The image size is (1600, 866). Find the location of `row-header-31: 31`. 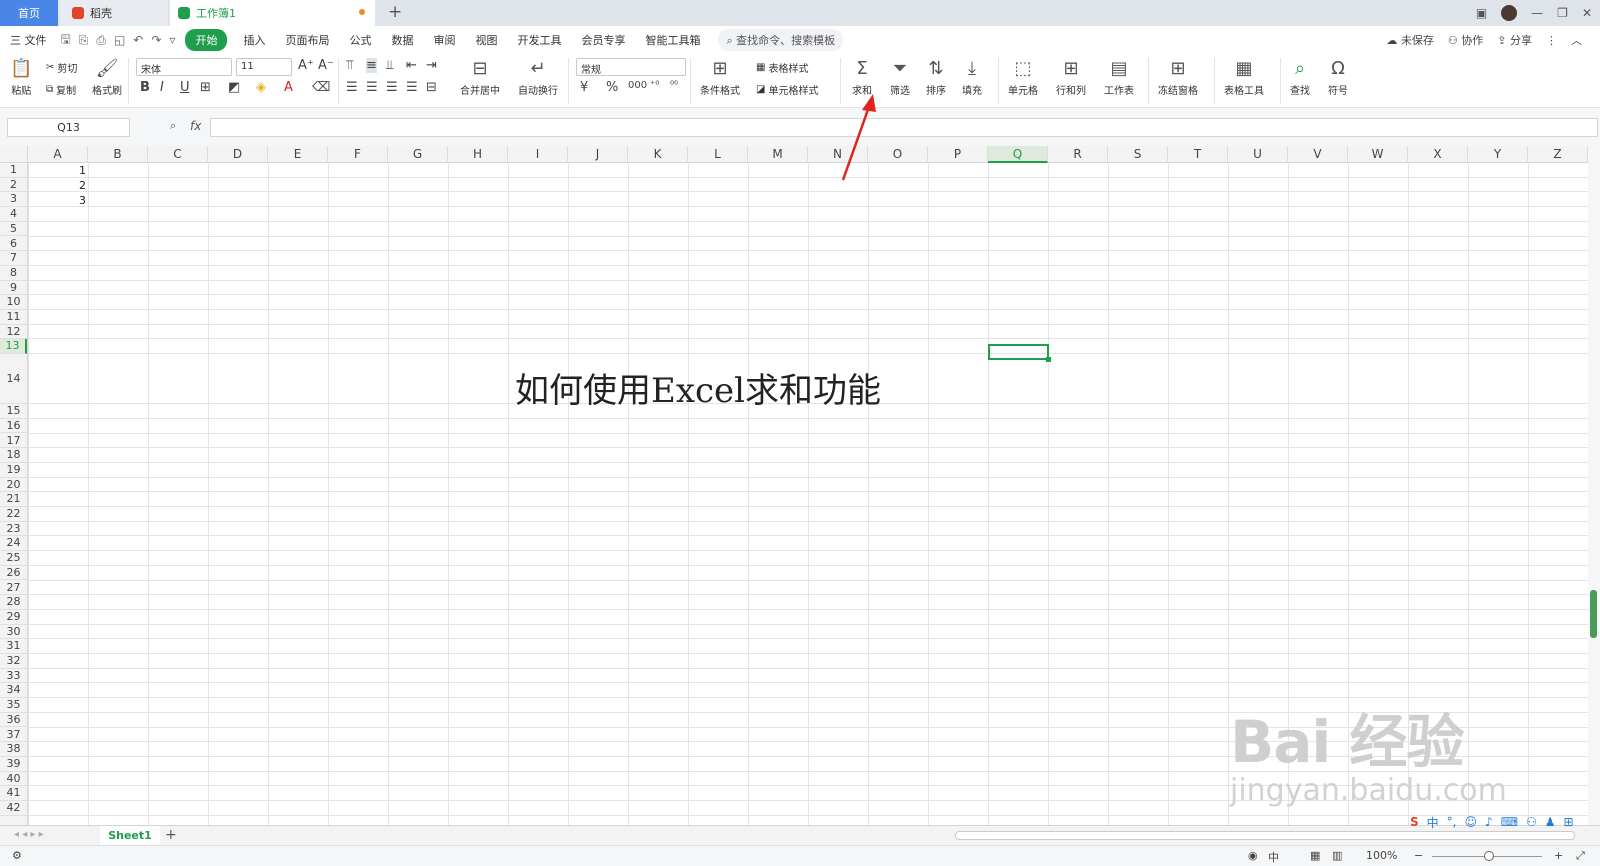

row-header-31: 31 is located at coordinates (13, 646).